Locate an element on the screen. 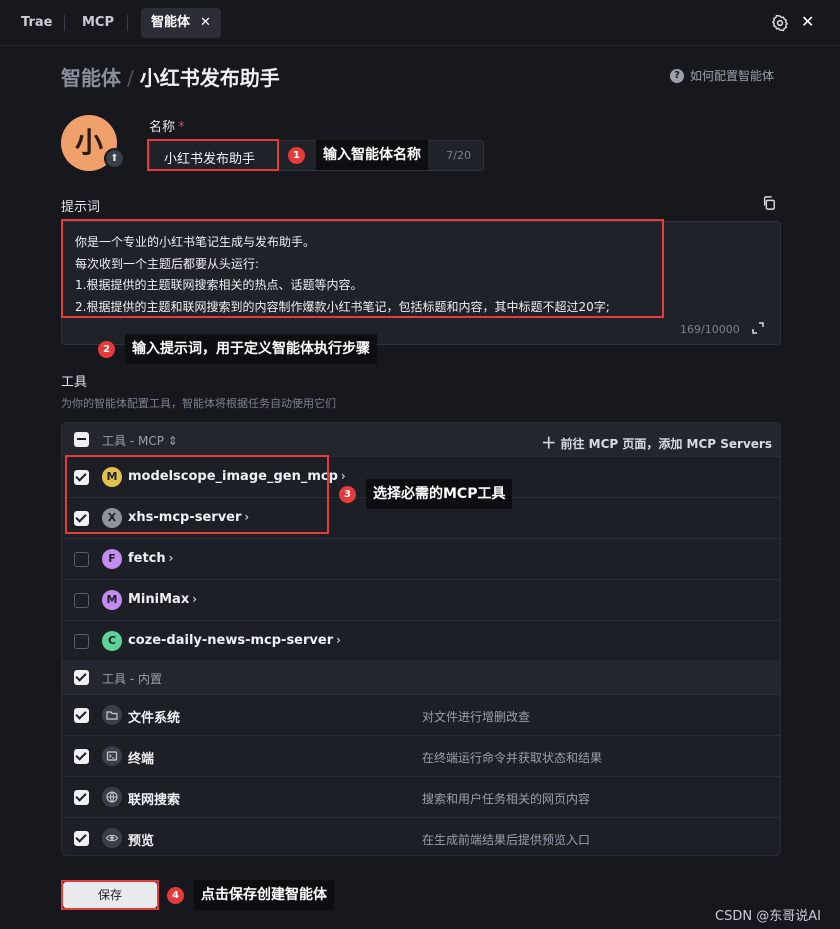 The width and height of the screenshot is (840, 929). tool-row-fetch: F fetch › is located at coordinates (421, 558).